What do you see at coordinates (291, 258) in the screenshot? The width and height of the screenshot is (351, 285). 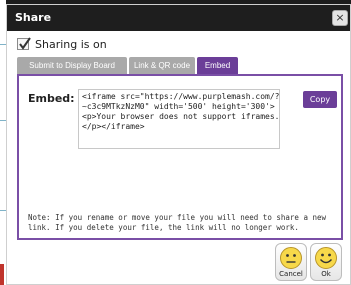 I see `cancel-smiley-icon` at bounding box center [291, 258].